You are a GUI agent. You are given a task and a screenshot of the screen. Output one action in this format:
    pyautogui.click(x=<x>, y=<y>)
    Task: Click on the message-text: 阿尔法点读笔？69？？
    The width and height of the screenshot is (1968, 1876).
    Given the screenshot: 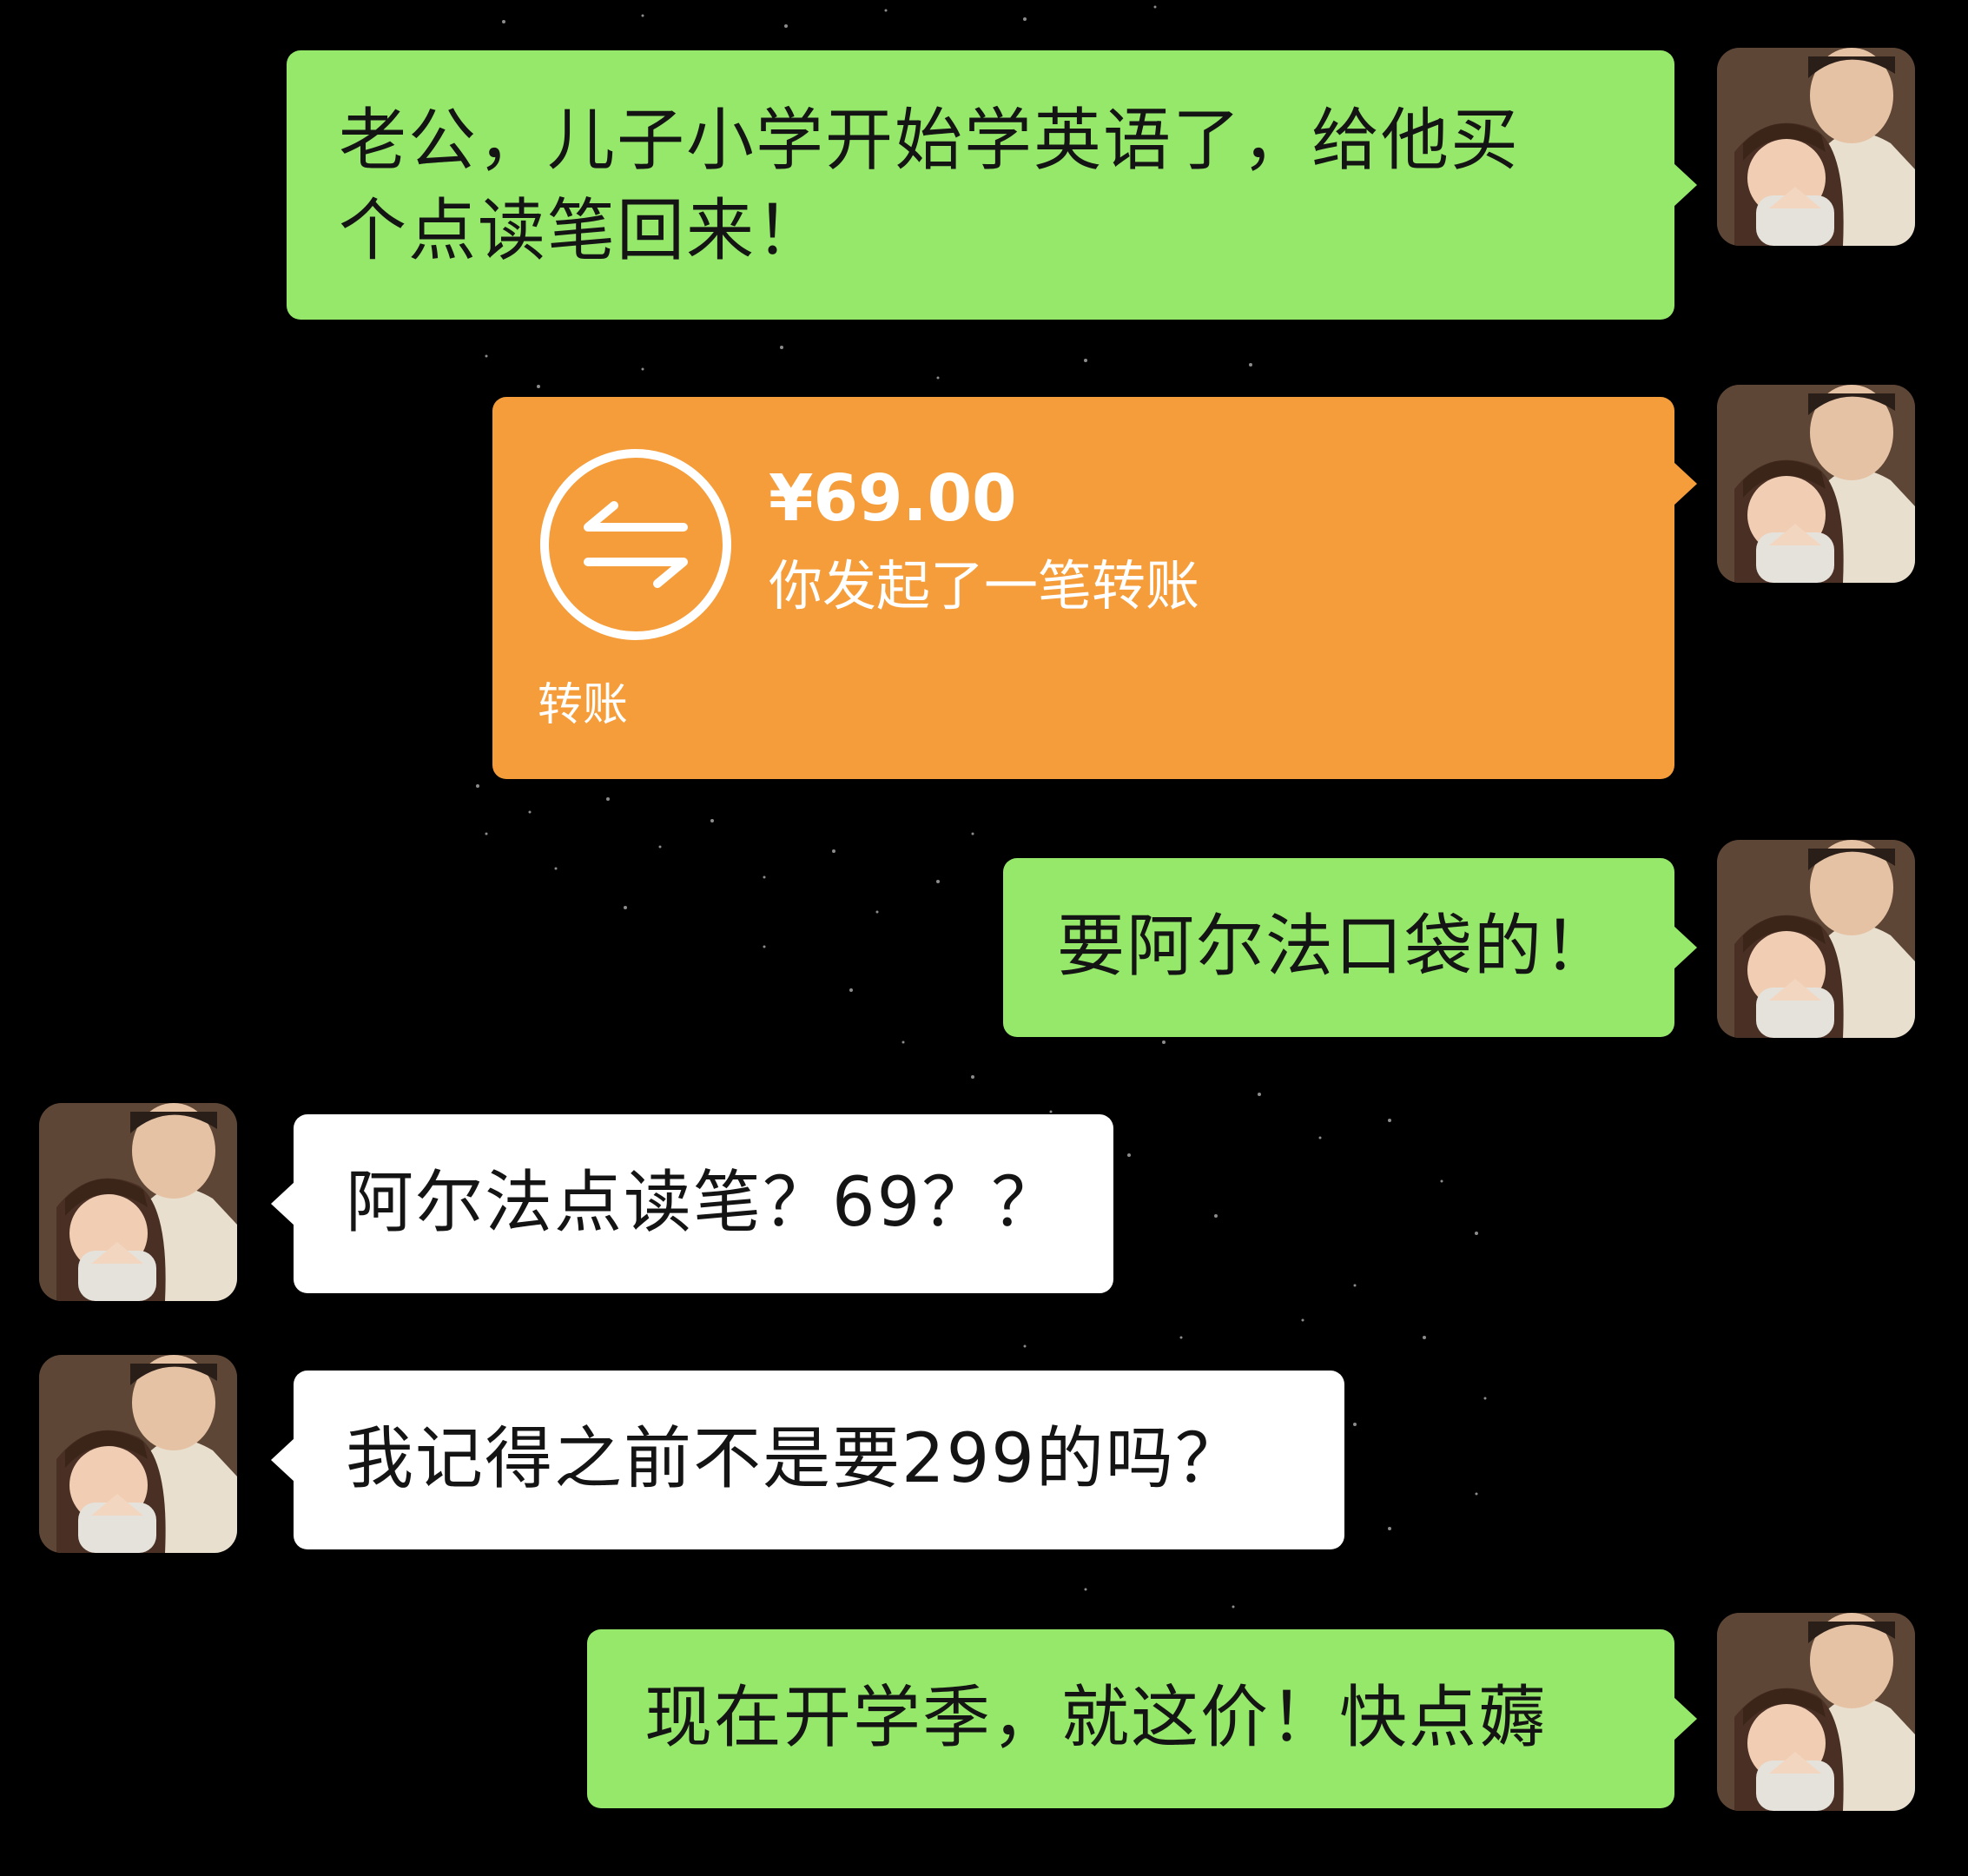 What is the action you would take?
    pyautogui.click(x=703, y=1203)
    